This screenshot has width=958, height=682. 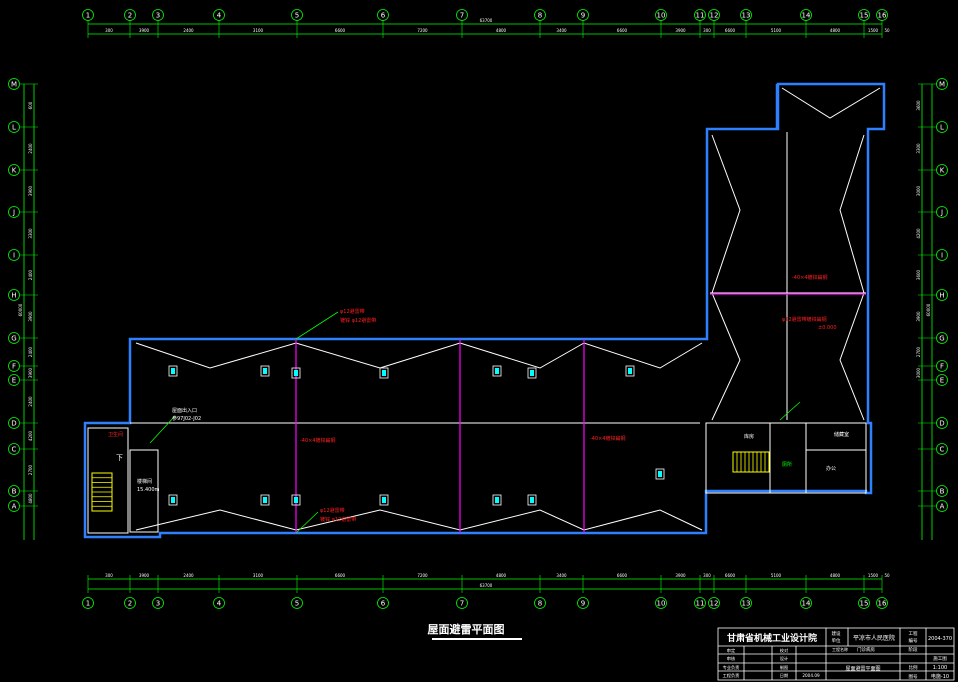 What do you see at coordinates (540, 604) in the screenshot?
I see `bottom-axis-label: 8` at bounding box center [540, 604].